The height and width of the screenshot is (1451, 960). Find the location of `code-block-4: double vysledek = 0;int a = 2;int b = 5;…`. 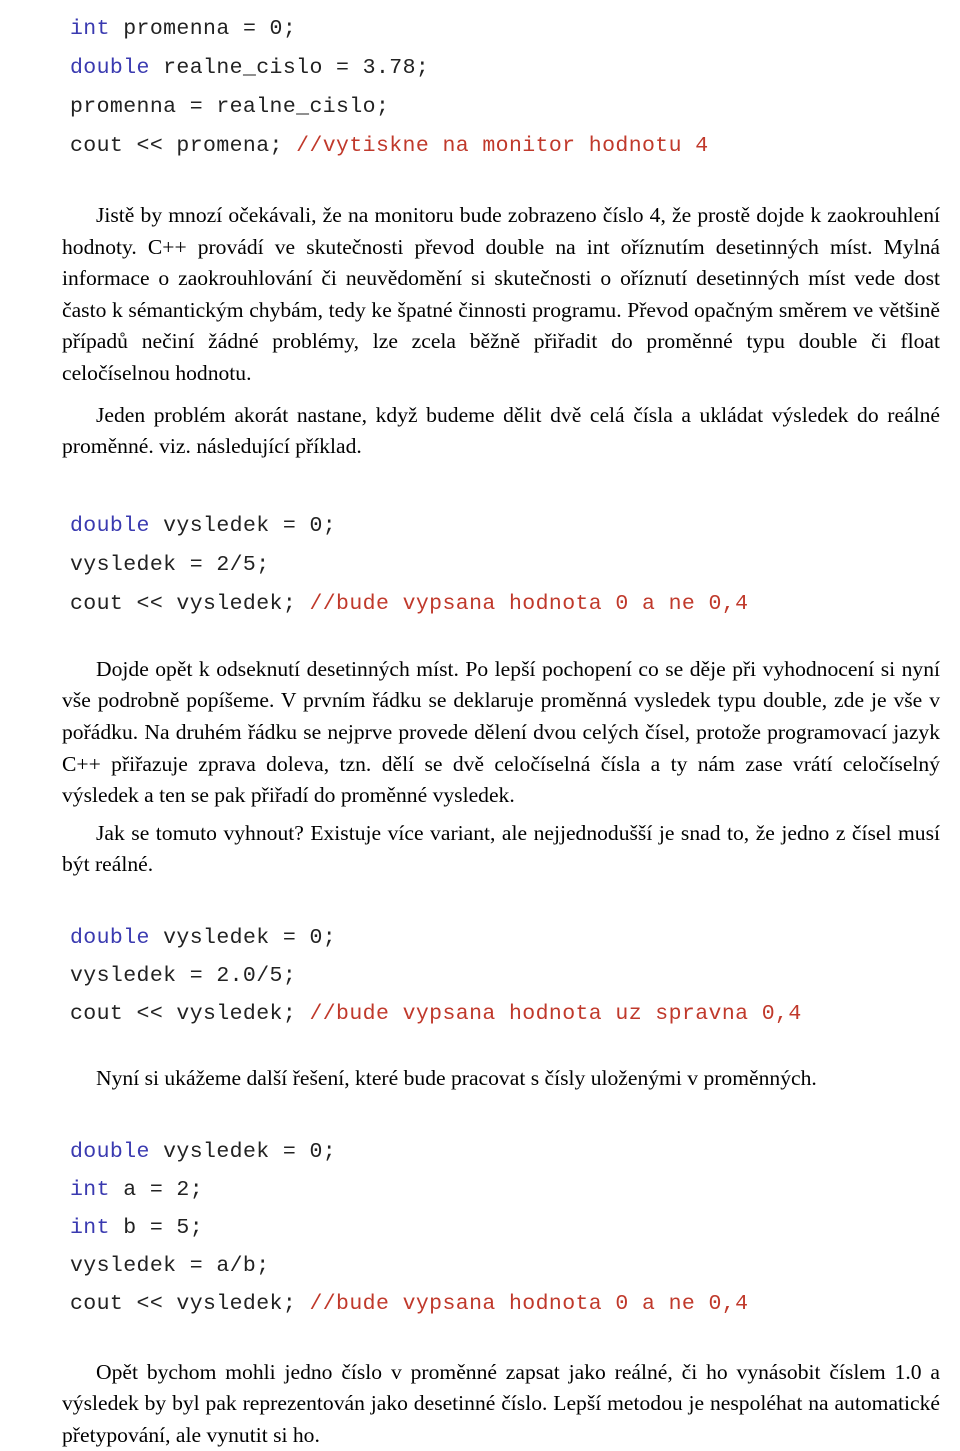

code-block-4: double vysledek = 0;int a = 2;int b = 5;… is located at coordinates (480, 1228).